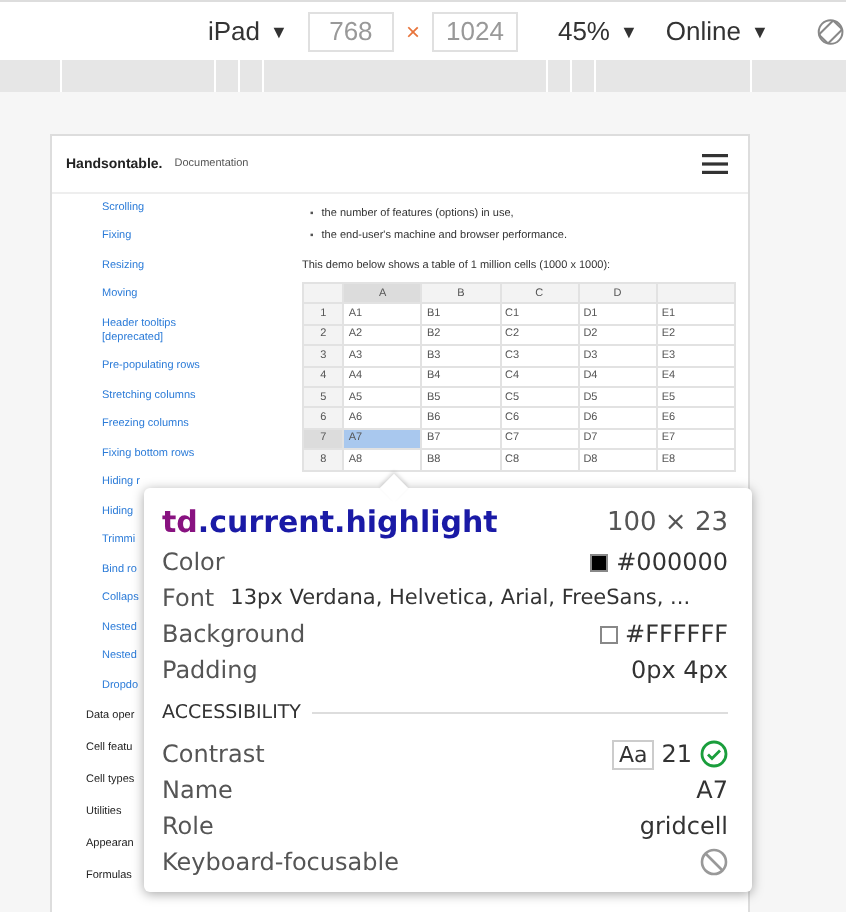 The image size is (846, 912). I want to click on property-label: Padding, so click(210, 670).